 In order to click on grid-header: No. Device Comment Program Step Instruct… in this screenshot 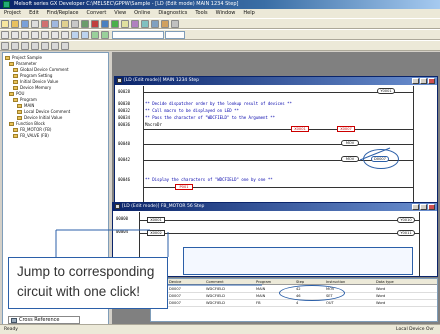, I will do `click(294, 282)`.